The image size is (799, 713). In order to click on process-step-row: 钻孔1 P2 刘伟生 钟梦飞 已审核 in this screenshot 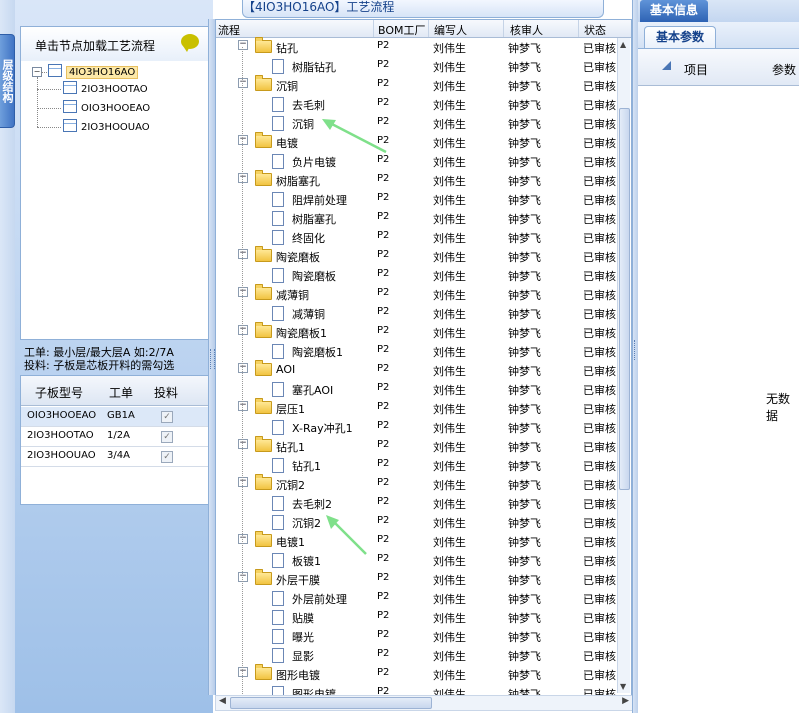, I will do `click(417, 465)`.